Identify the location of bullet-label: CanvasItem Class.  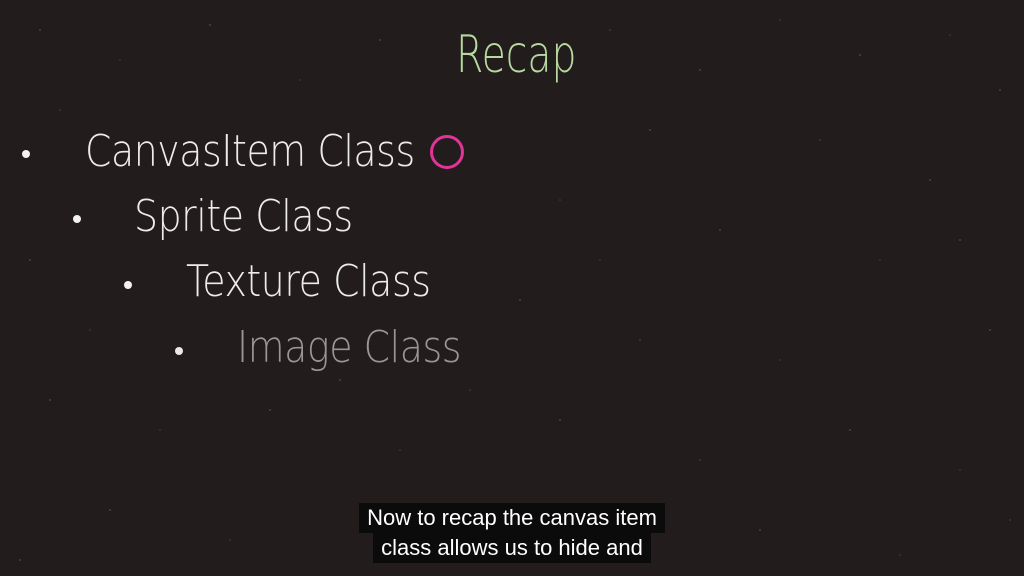
(250, 151).